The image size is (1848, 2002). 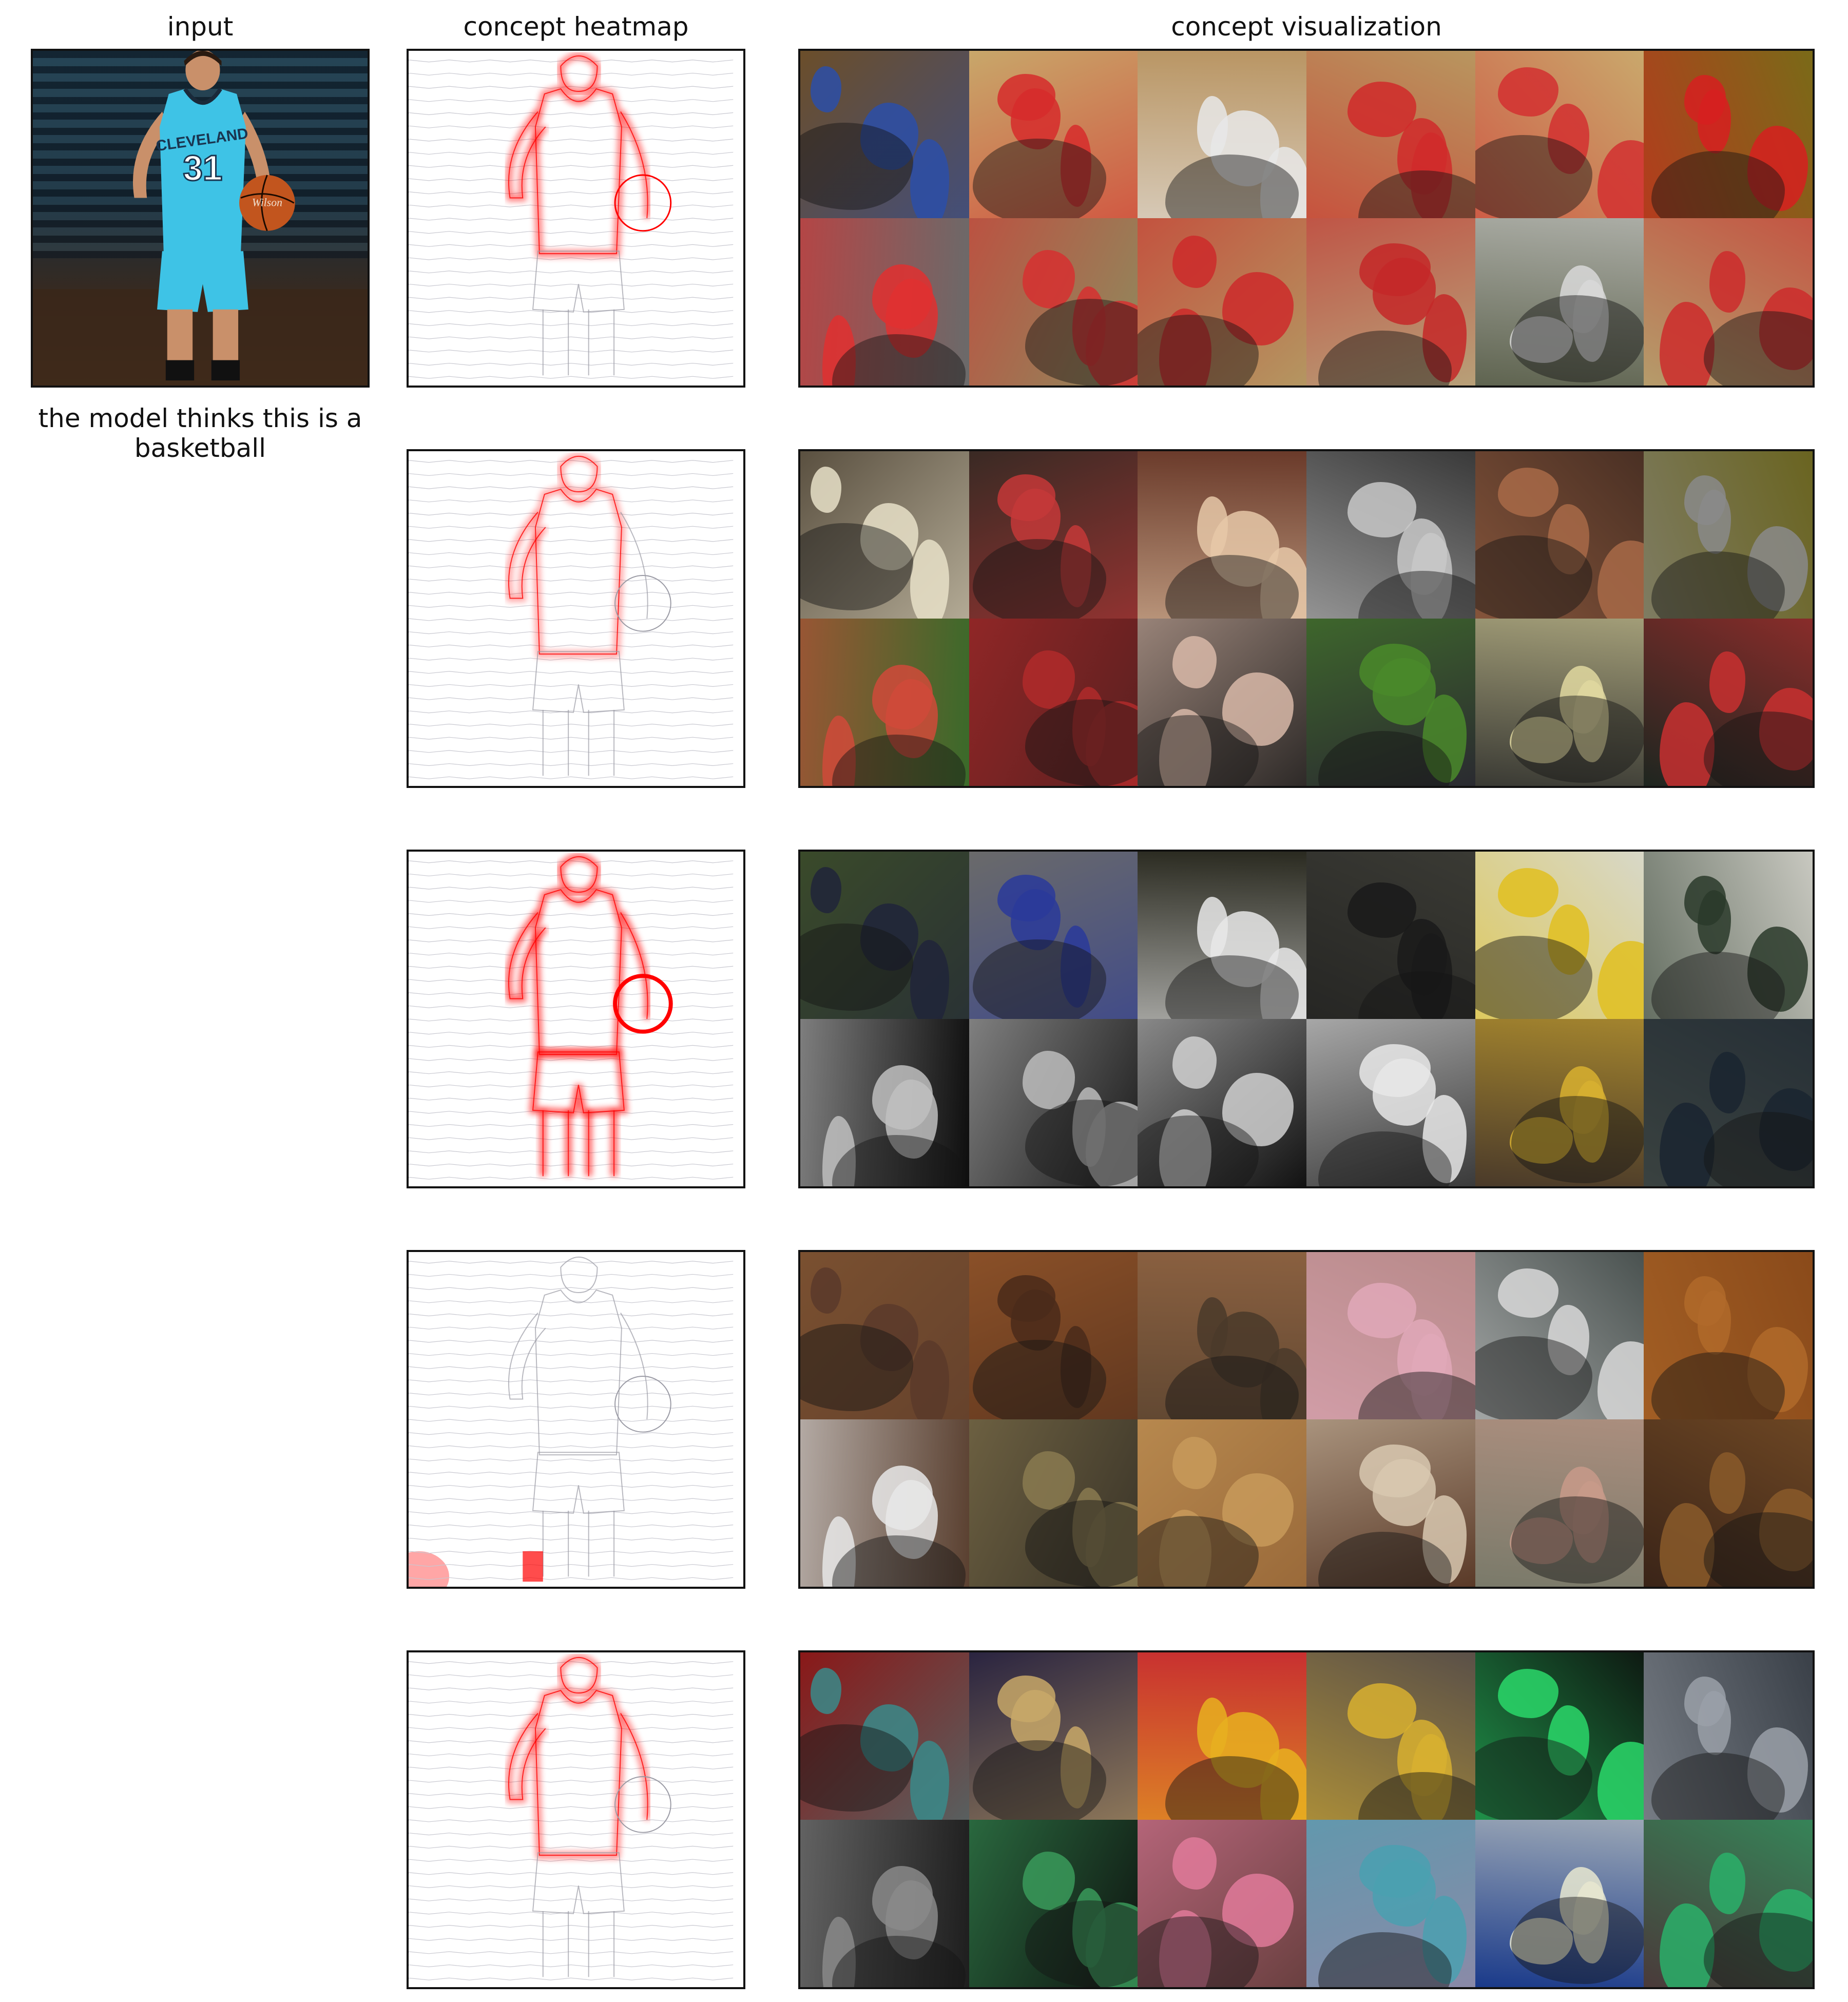 What do you see at coordinates (884, 1736) in the screenshot?
I see `visualization-tile-athlete-back` at bounding box center [884, 1736].